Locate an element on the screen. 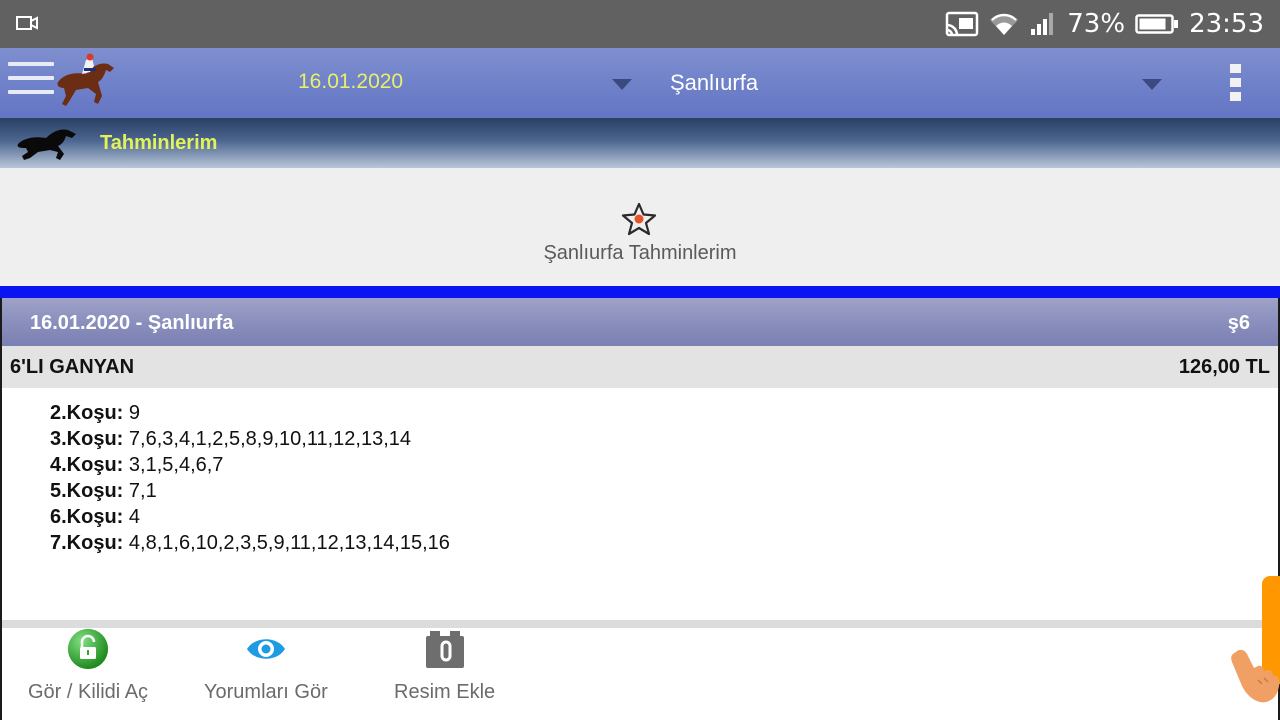 The width and height of the screenshot is (1280, 720). wifi-icon is located at coordinates (1004, 24).